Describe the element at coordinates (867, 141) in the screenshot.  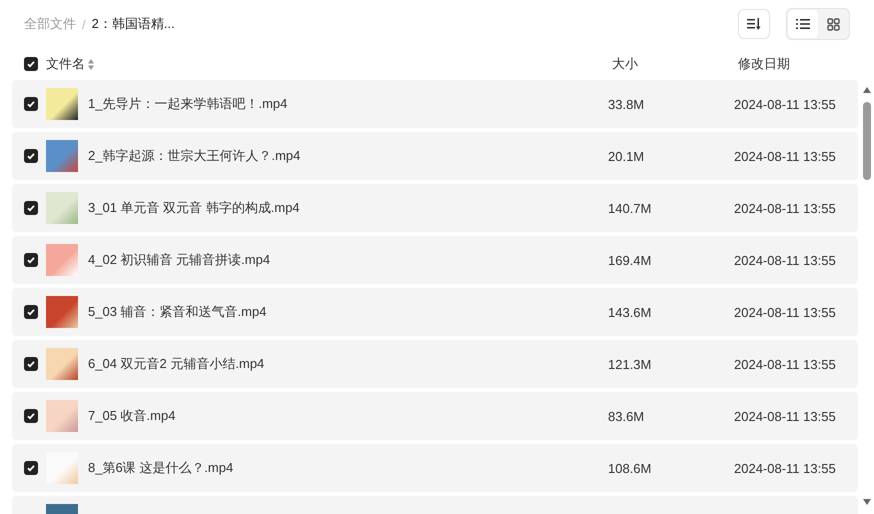
I see `scrollbar-thumb` at that location.